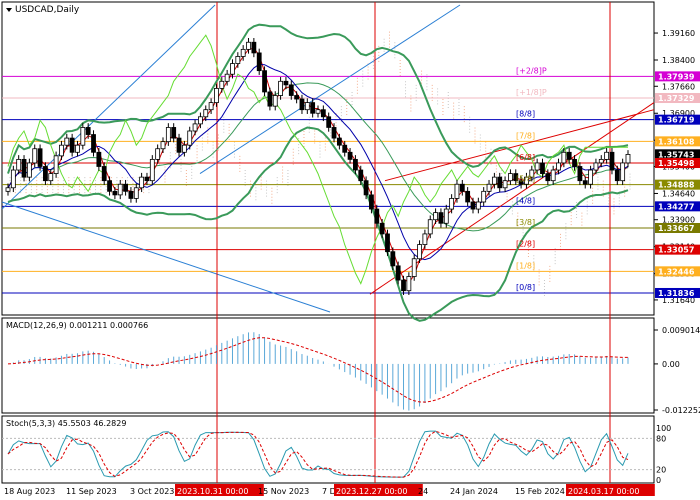  Describe the element at coordinates (91, 491) in the screenshot. I see `time-tick-label: 11 Sep 2023` at that location.